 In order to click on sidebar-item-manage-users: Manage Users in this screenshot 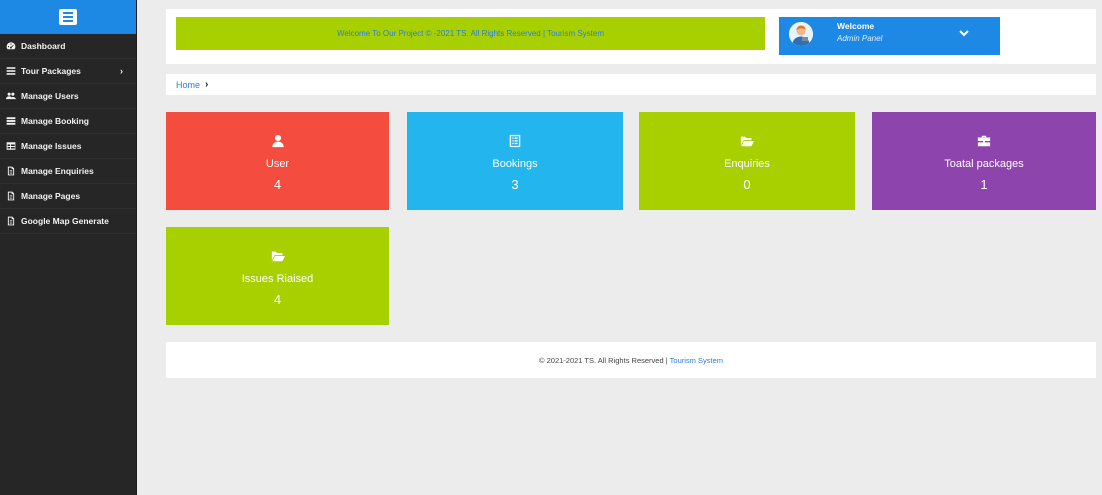, I will do `click(68, 96)`.